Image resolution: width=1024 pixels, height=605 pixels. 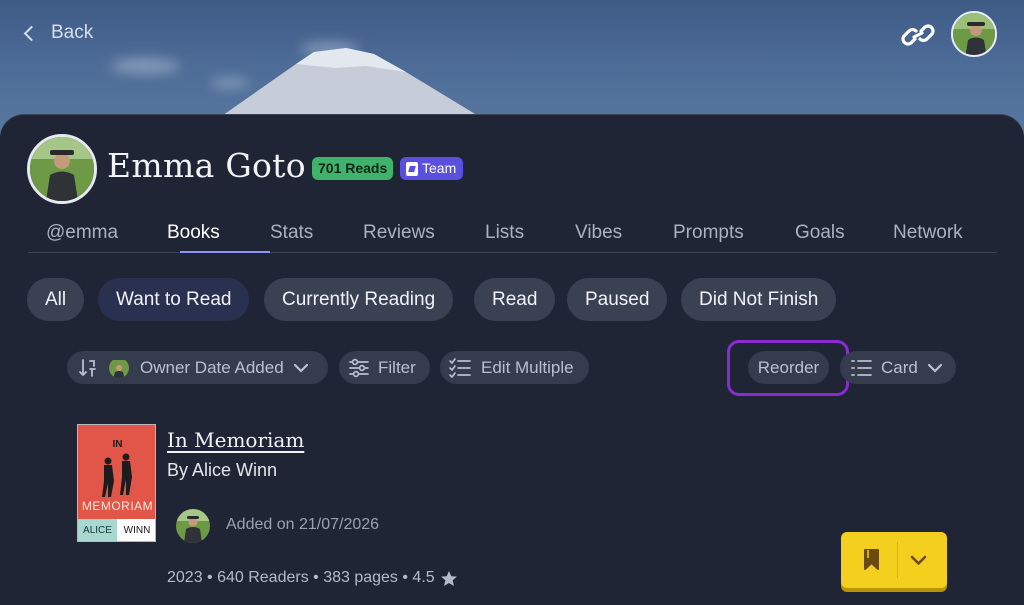 What do you see at coordinates (301, 577) in the screenshot?
I see `book-meta-text: 2023 • 640 Readers • 383 pages • 4.5` at bounding box center [301, 577].